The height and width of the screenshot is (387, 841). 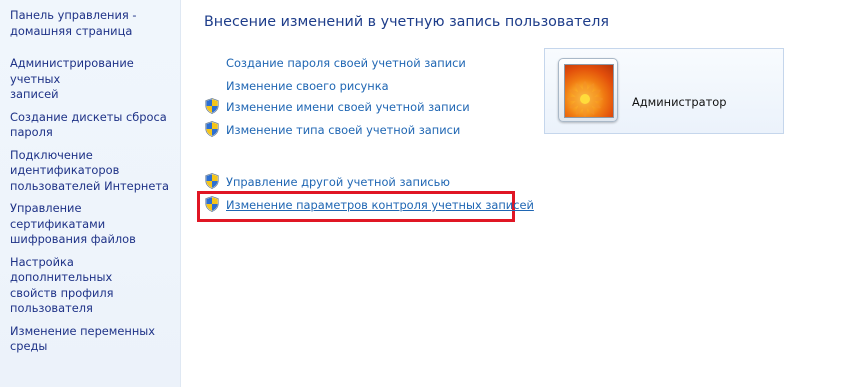 I want to click on change-account-name-link: Изменение имени своей учетной записи, so click(x=348, y=107).